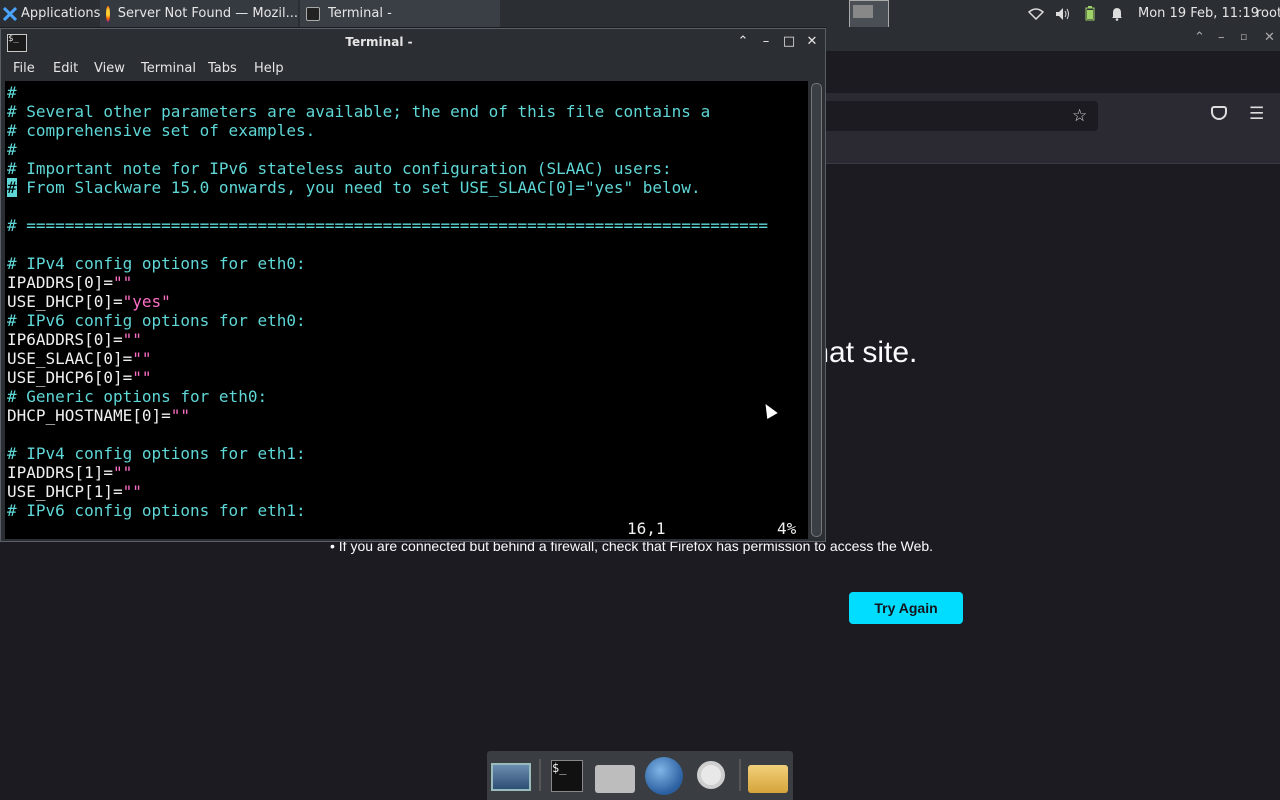 This screenshot has height=800, width=1280. Describe the element at coordinates (269, 68) in the screenshot. I see `menu-help: Help` at that location.